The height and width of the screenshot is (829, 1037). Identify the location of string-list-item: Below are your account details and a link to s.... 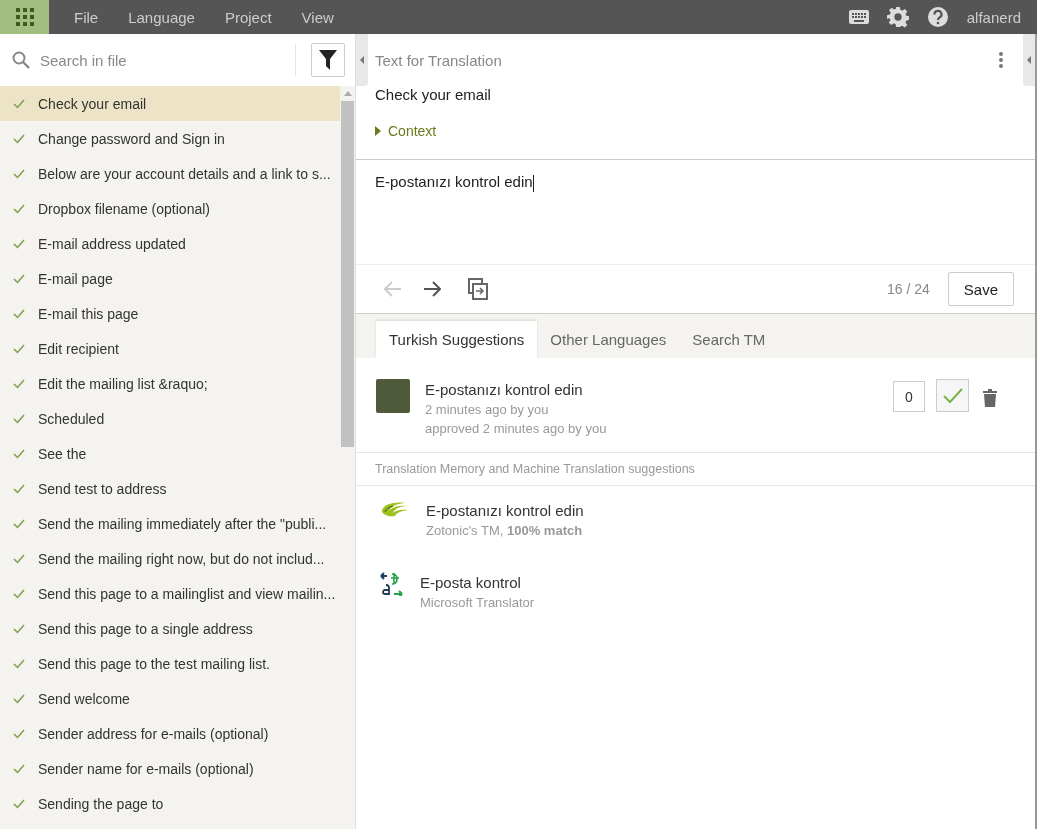
(170, 173).